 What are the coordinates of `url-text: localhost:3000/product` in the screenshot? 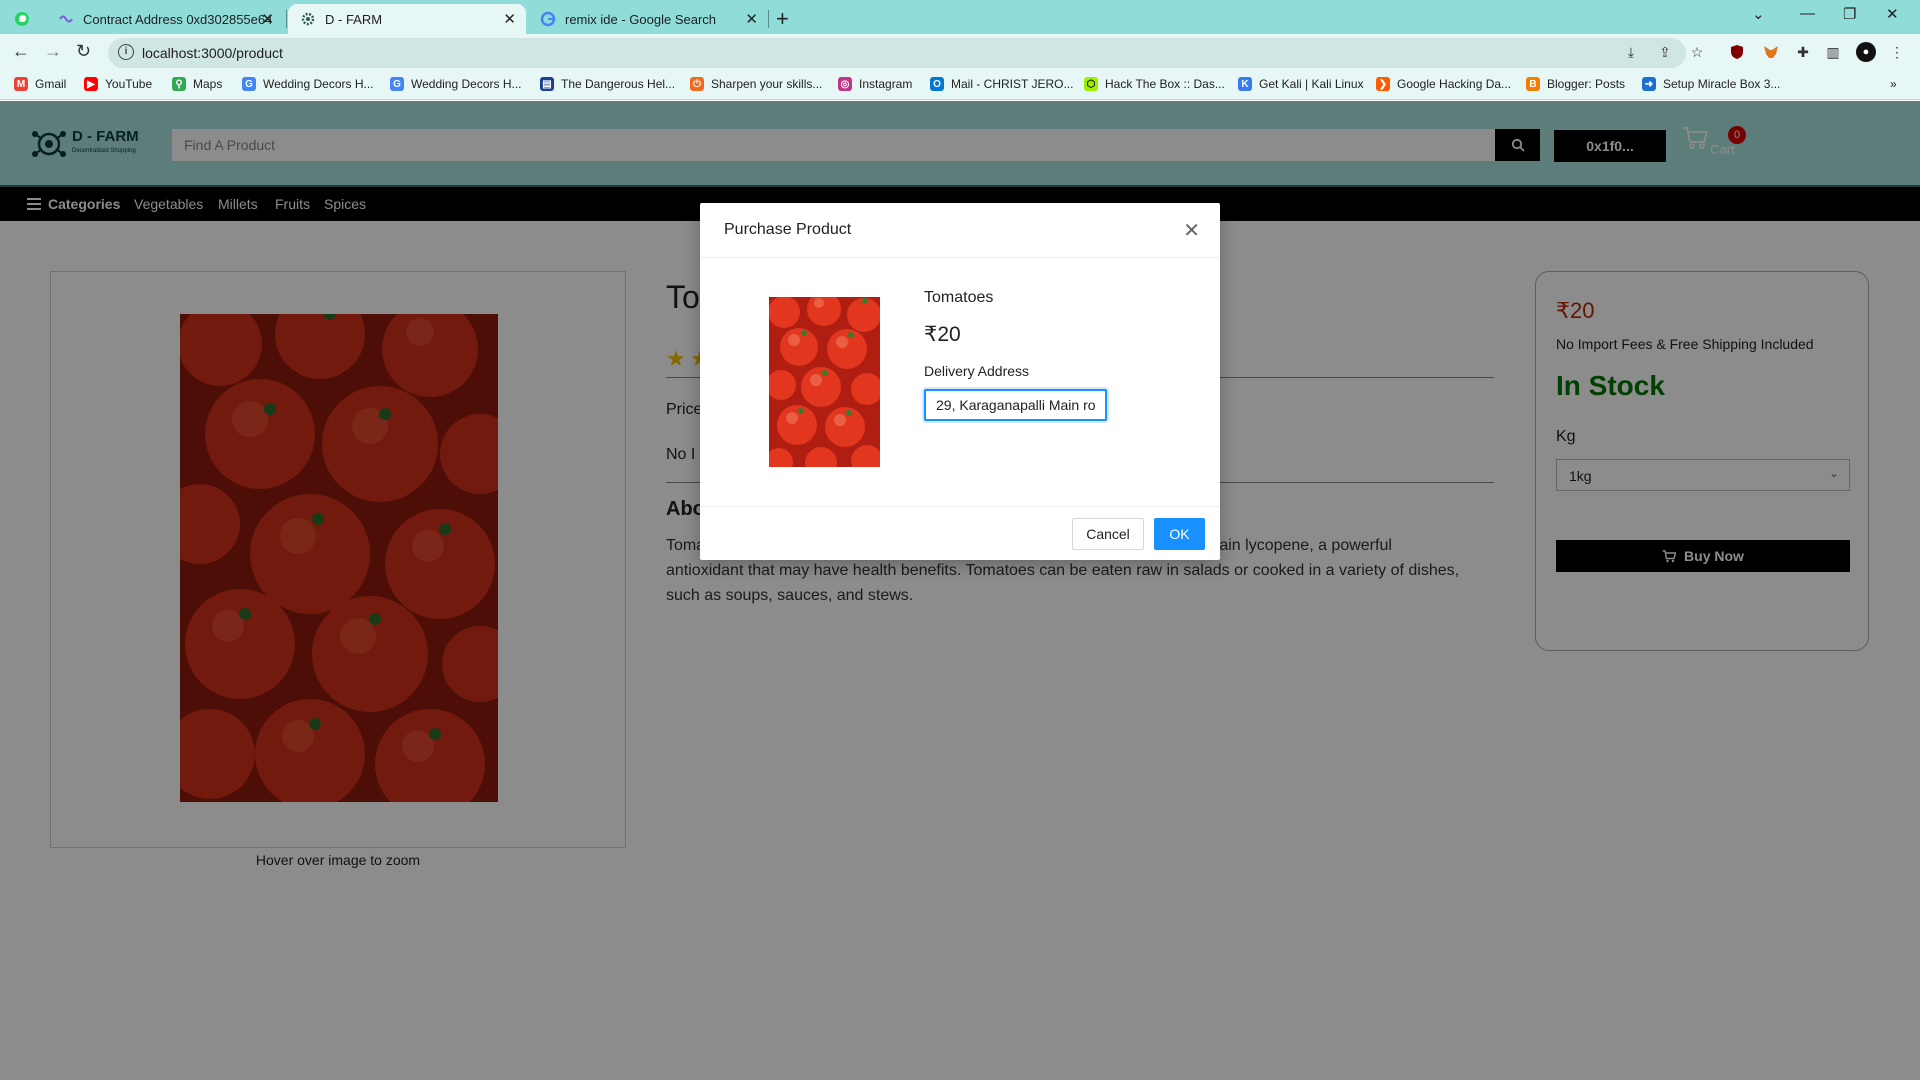 It's located at (212, 53).